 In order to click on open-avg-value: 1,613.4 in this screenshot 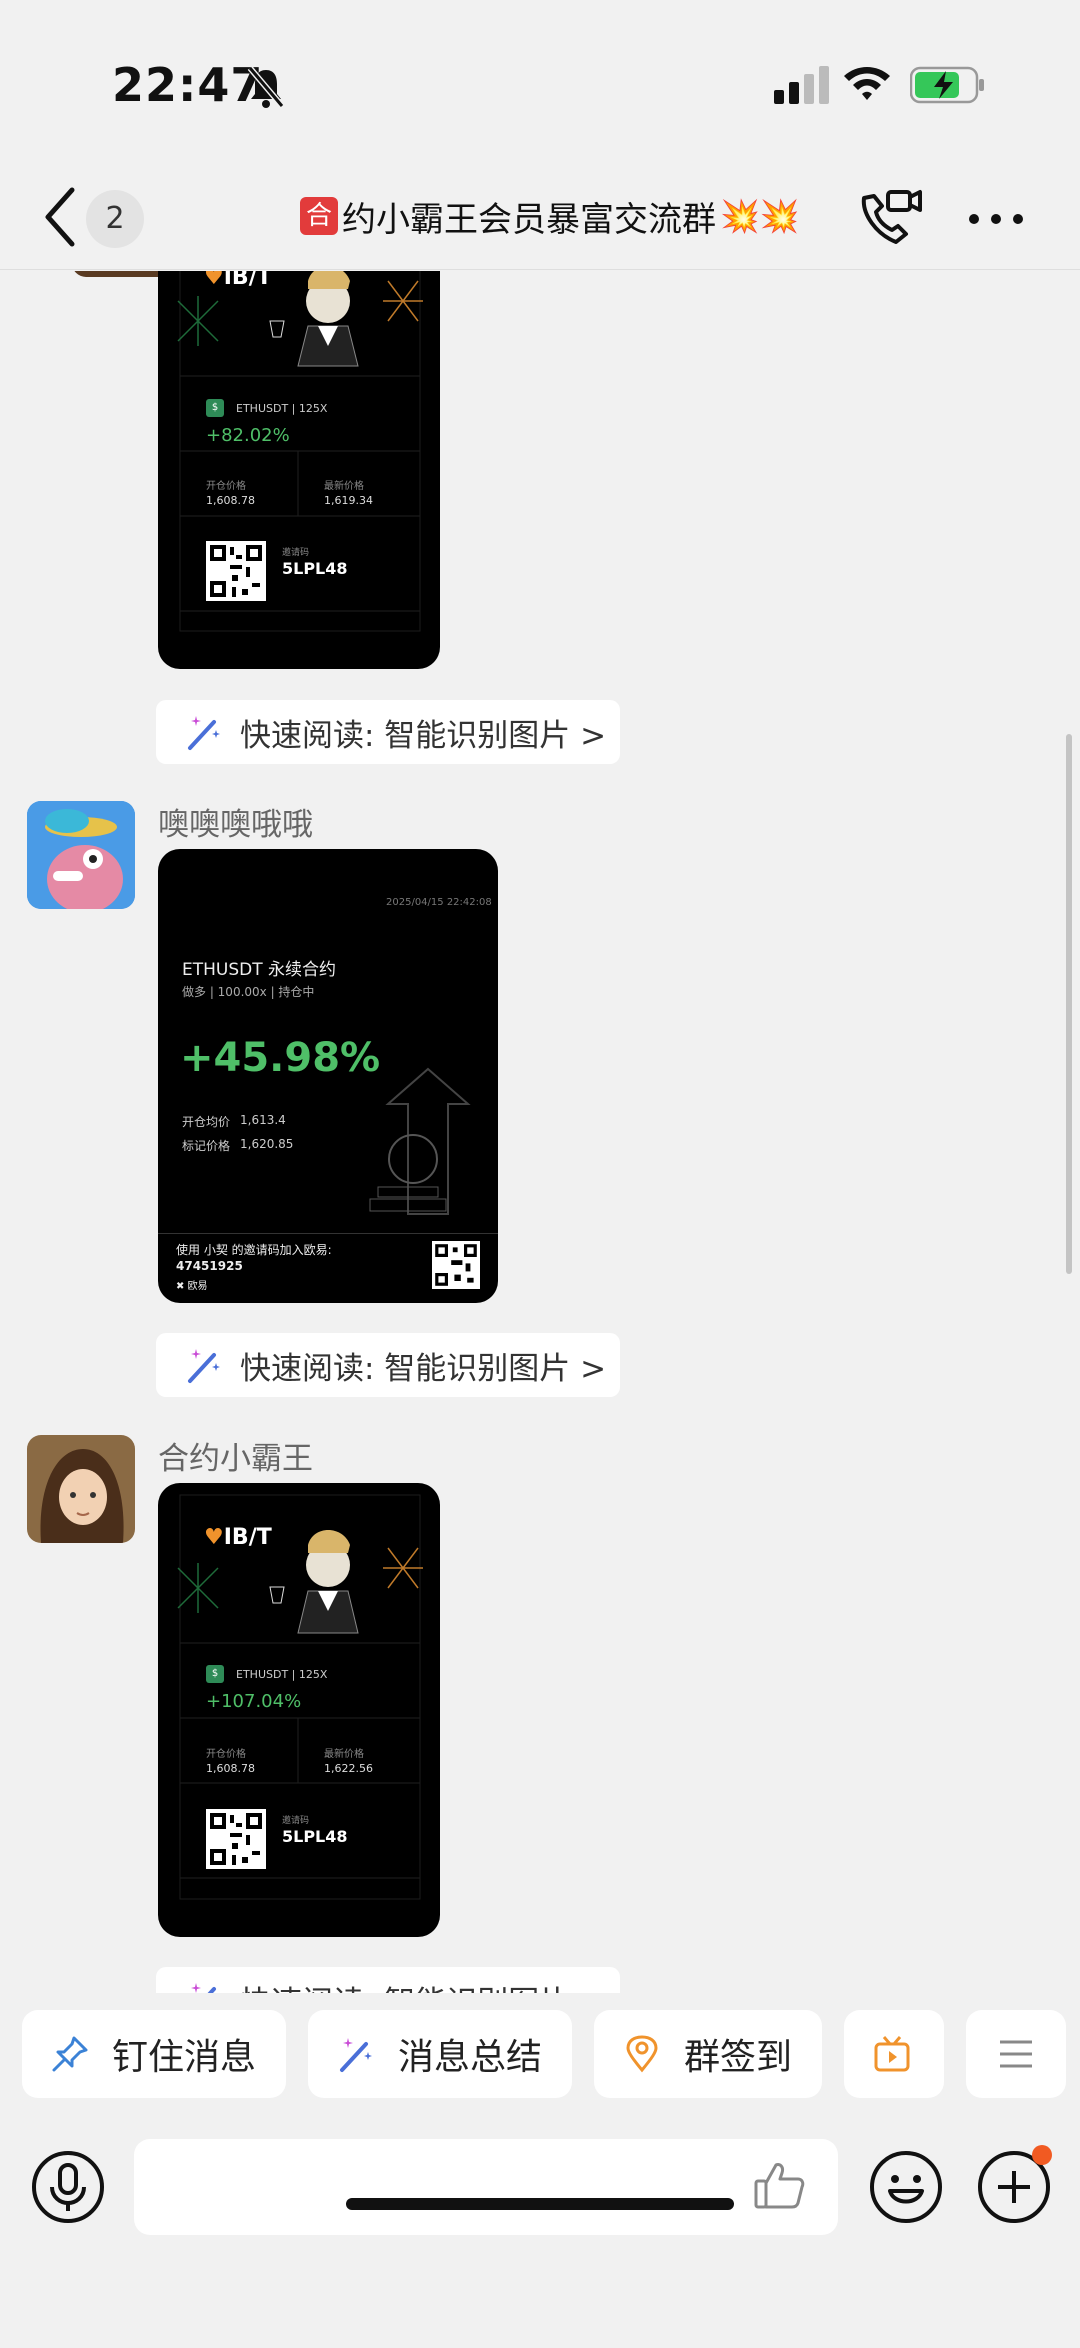, I will do `click(263, 1120)`.